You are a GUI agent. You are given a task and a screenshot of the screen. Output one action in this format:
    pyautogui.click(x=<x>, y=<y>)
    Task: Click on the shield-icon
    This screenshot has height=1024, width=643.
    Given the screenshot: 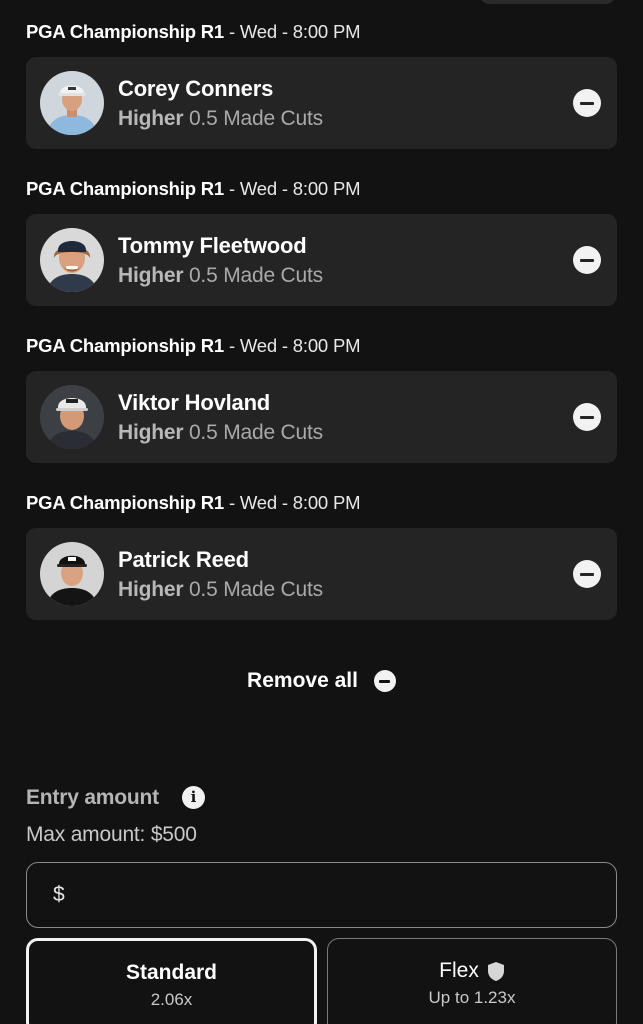 What is the action you would take?
    pyautogui.click(x=495, y=971)
    